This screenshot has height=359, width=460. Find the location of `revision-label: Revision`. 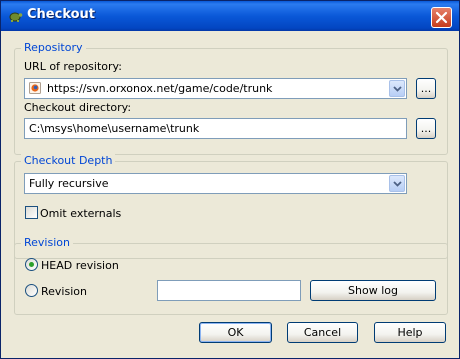

revision-label: Revision is located at coordinates (64, 291).